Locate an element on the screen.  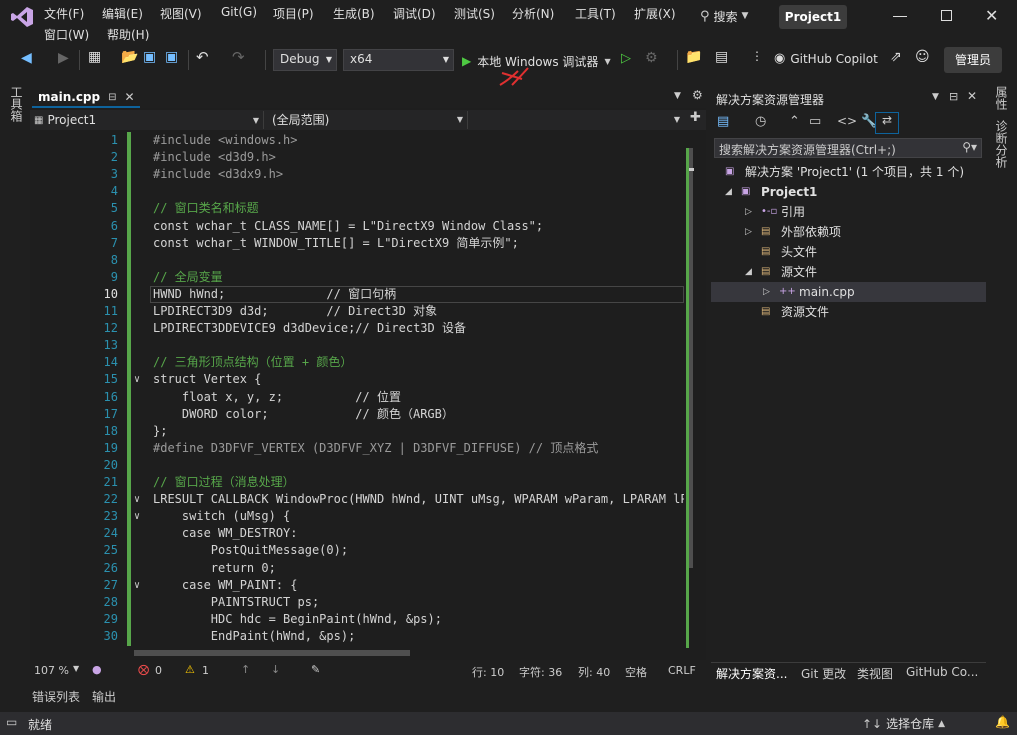
tab-class-view: 类视图 is located at coordinates (875, 673).